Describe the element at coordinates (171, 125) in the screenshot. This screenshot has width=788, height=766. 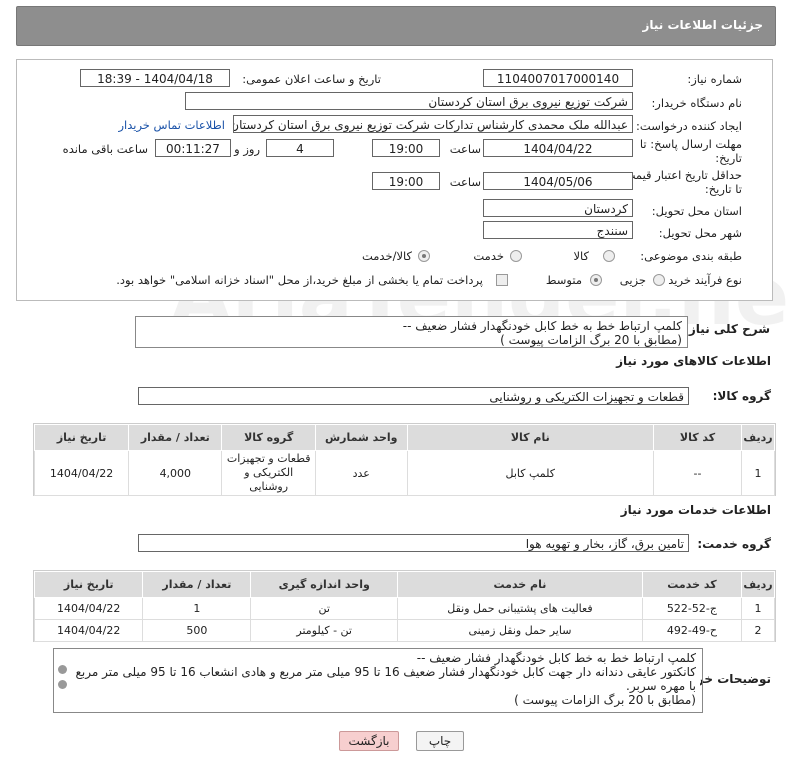
I see `buyer-contact-link: اطلاعات تماس خریدار` at that location.